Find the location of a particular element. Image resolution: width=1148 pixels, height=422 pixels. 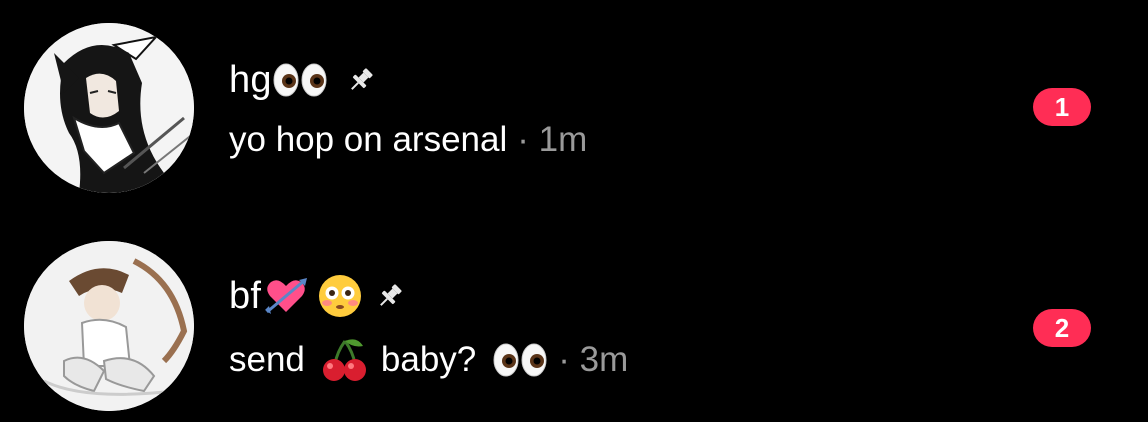

heart-with-arrow-emoji is located at coordinates (286, 296).